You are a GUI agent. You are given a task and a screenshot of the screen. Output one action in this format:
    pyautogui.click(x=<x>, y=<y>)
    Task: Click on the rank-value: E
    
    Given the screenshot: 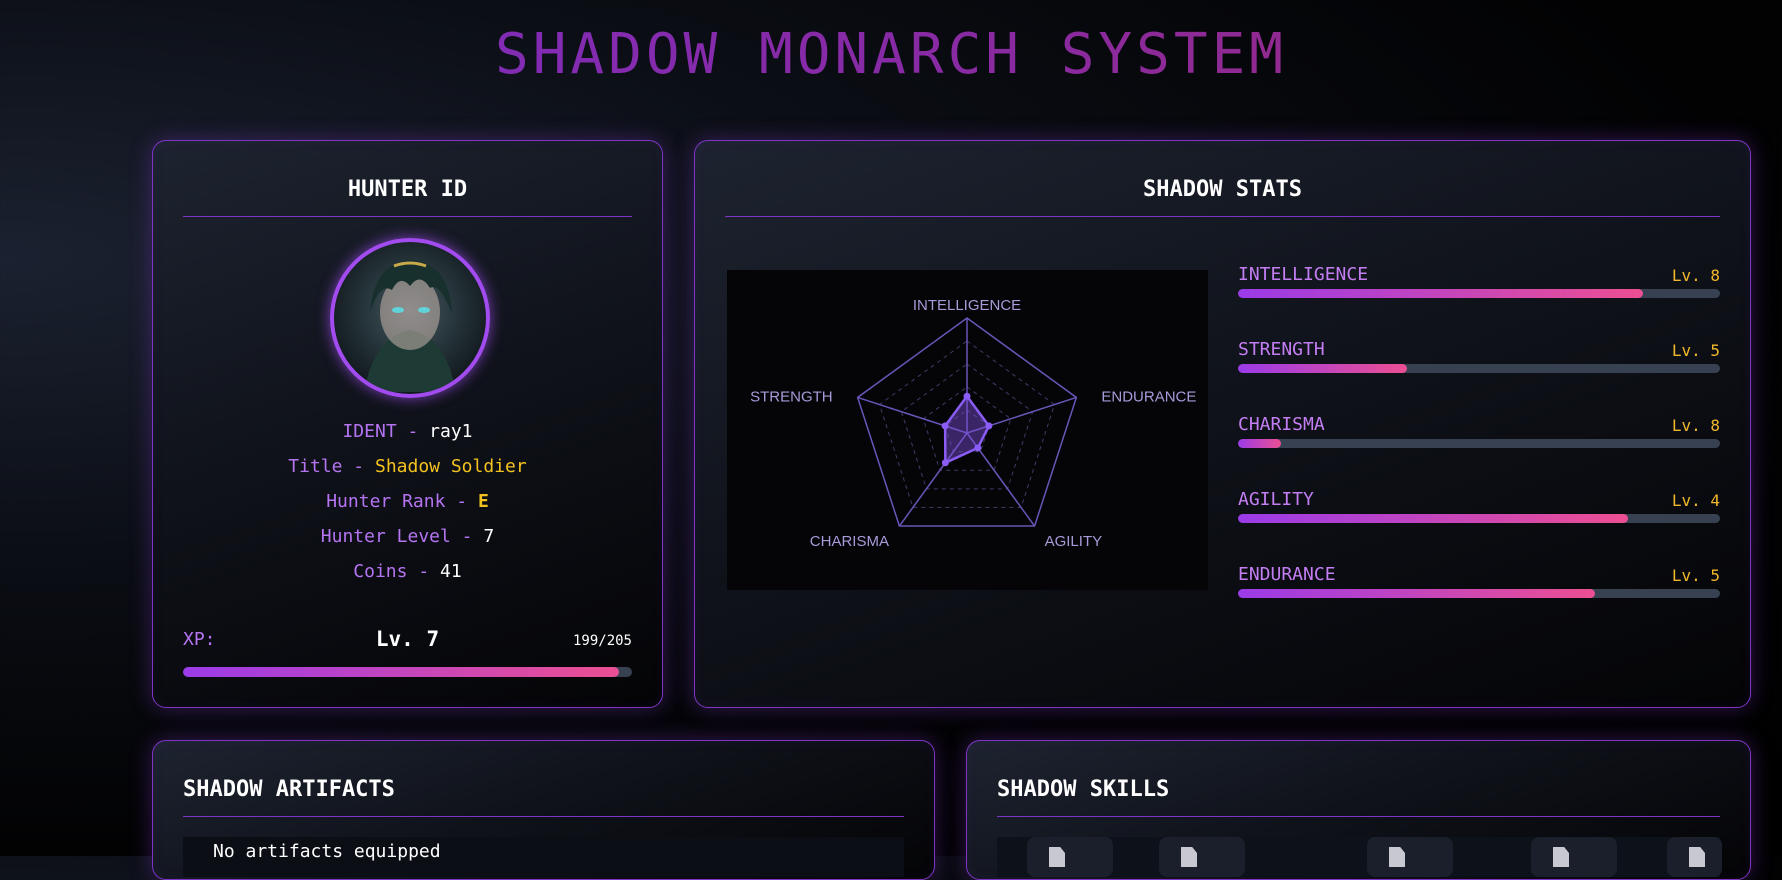 What is the action you would take?
    pyautogui.click(x=483, y=501)
    